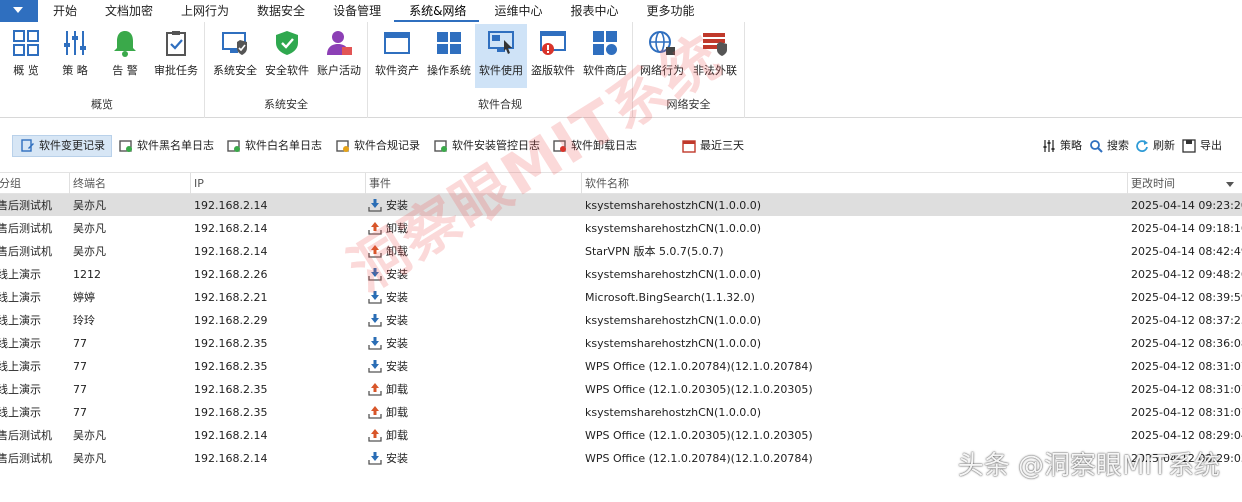 Image resolution: width=1242 pixels, height=502 pixels. I want to click on cell-ip: 192.168.2.21, so click(231, 297).